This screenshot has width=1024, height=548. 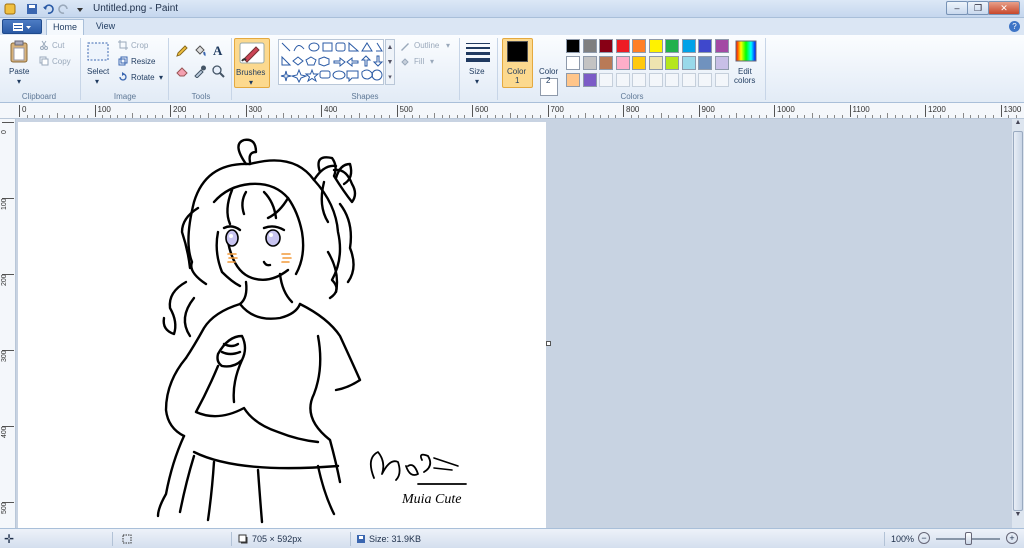 What do you see at coordinates (968, 538) in the screenshot?
I see `zoom-slider-thumb` at bounding box center [968, 538].